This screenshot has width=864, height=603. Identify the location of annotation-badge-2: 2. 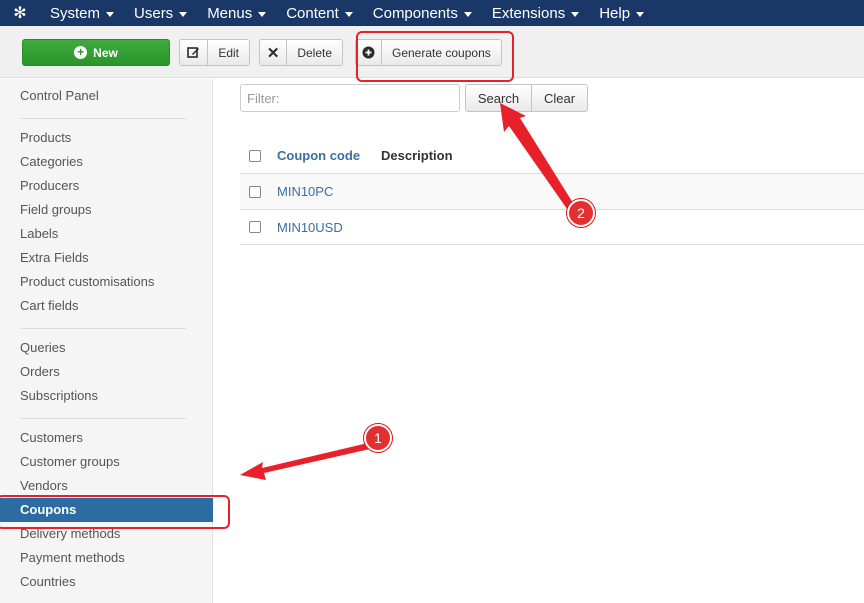
(581, 213).